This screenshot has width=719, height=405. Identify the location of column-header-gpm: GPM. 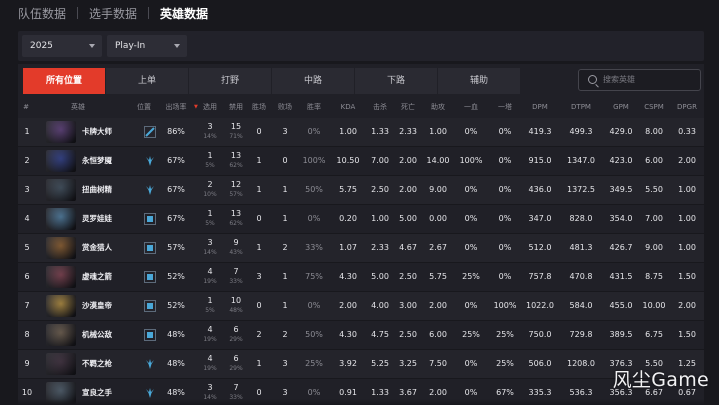
(621, 107).